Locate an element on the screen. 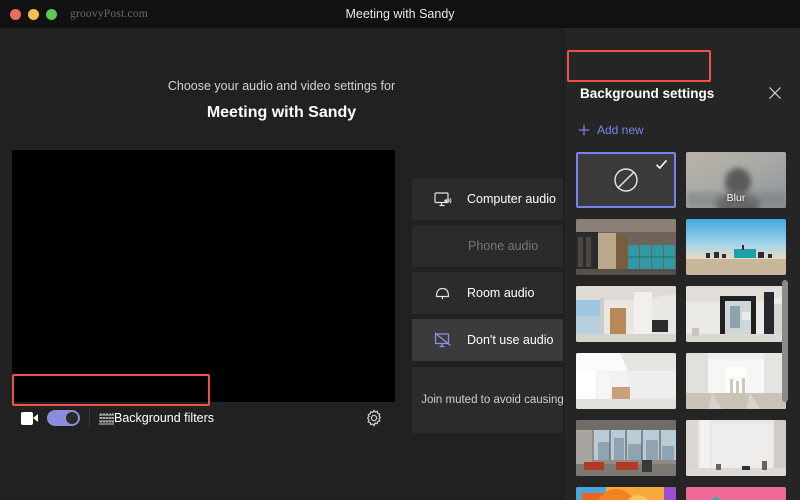 This screenshot has height=500, width=800. audio-option-room-audio: Room audio is located at coordinates (487, 293).